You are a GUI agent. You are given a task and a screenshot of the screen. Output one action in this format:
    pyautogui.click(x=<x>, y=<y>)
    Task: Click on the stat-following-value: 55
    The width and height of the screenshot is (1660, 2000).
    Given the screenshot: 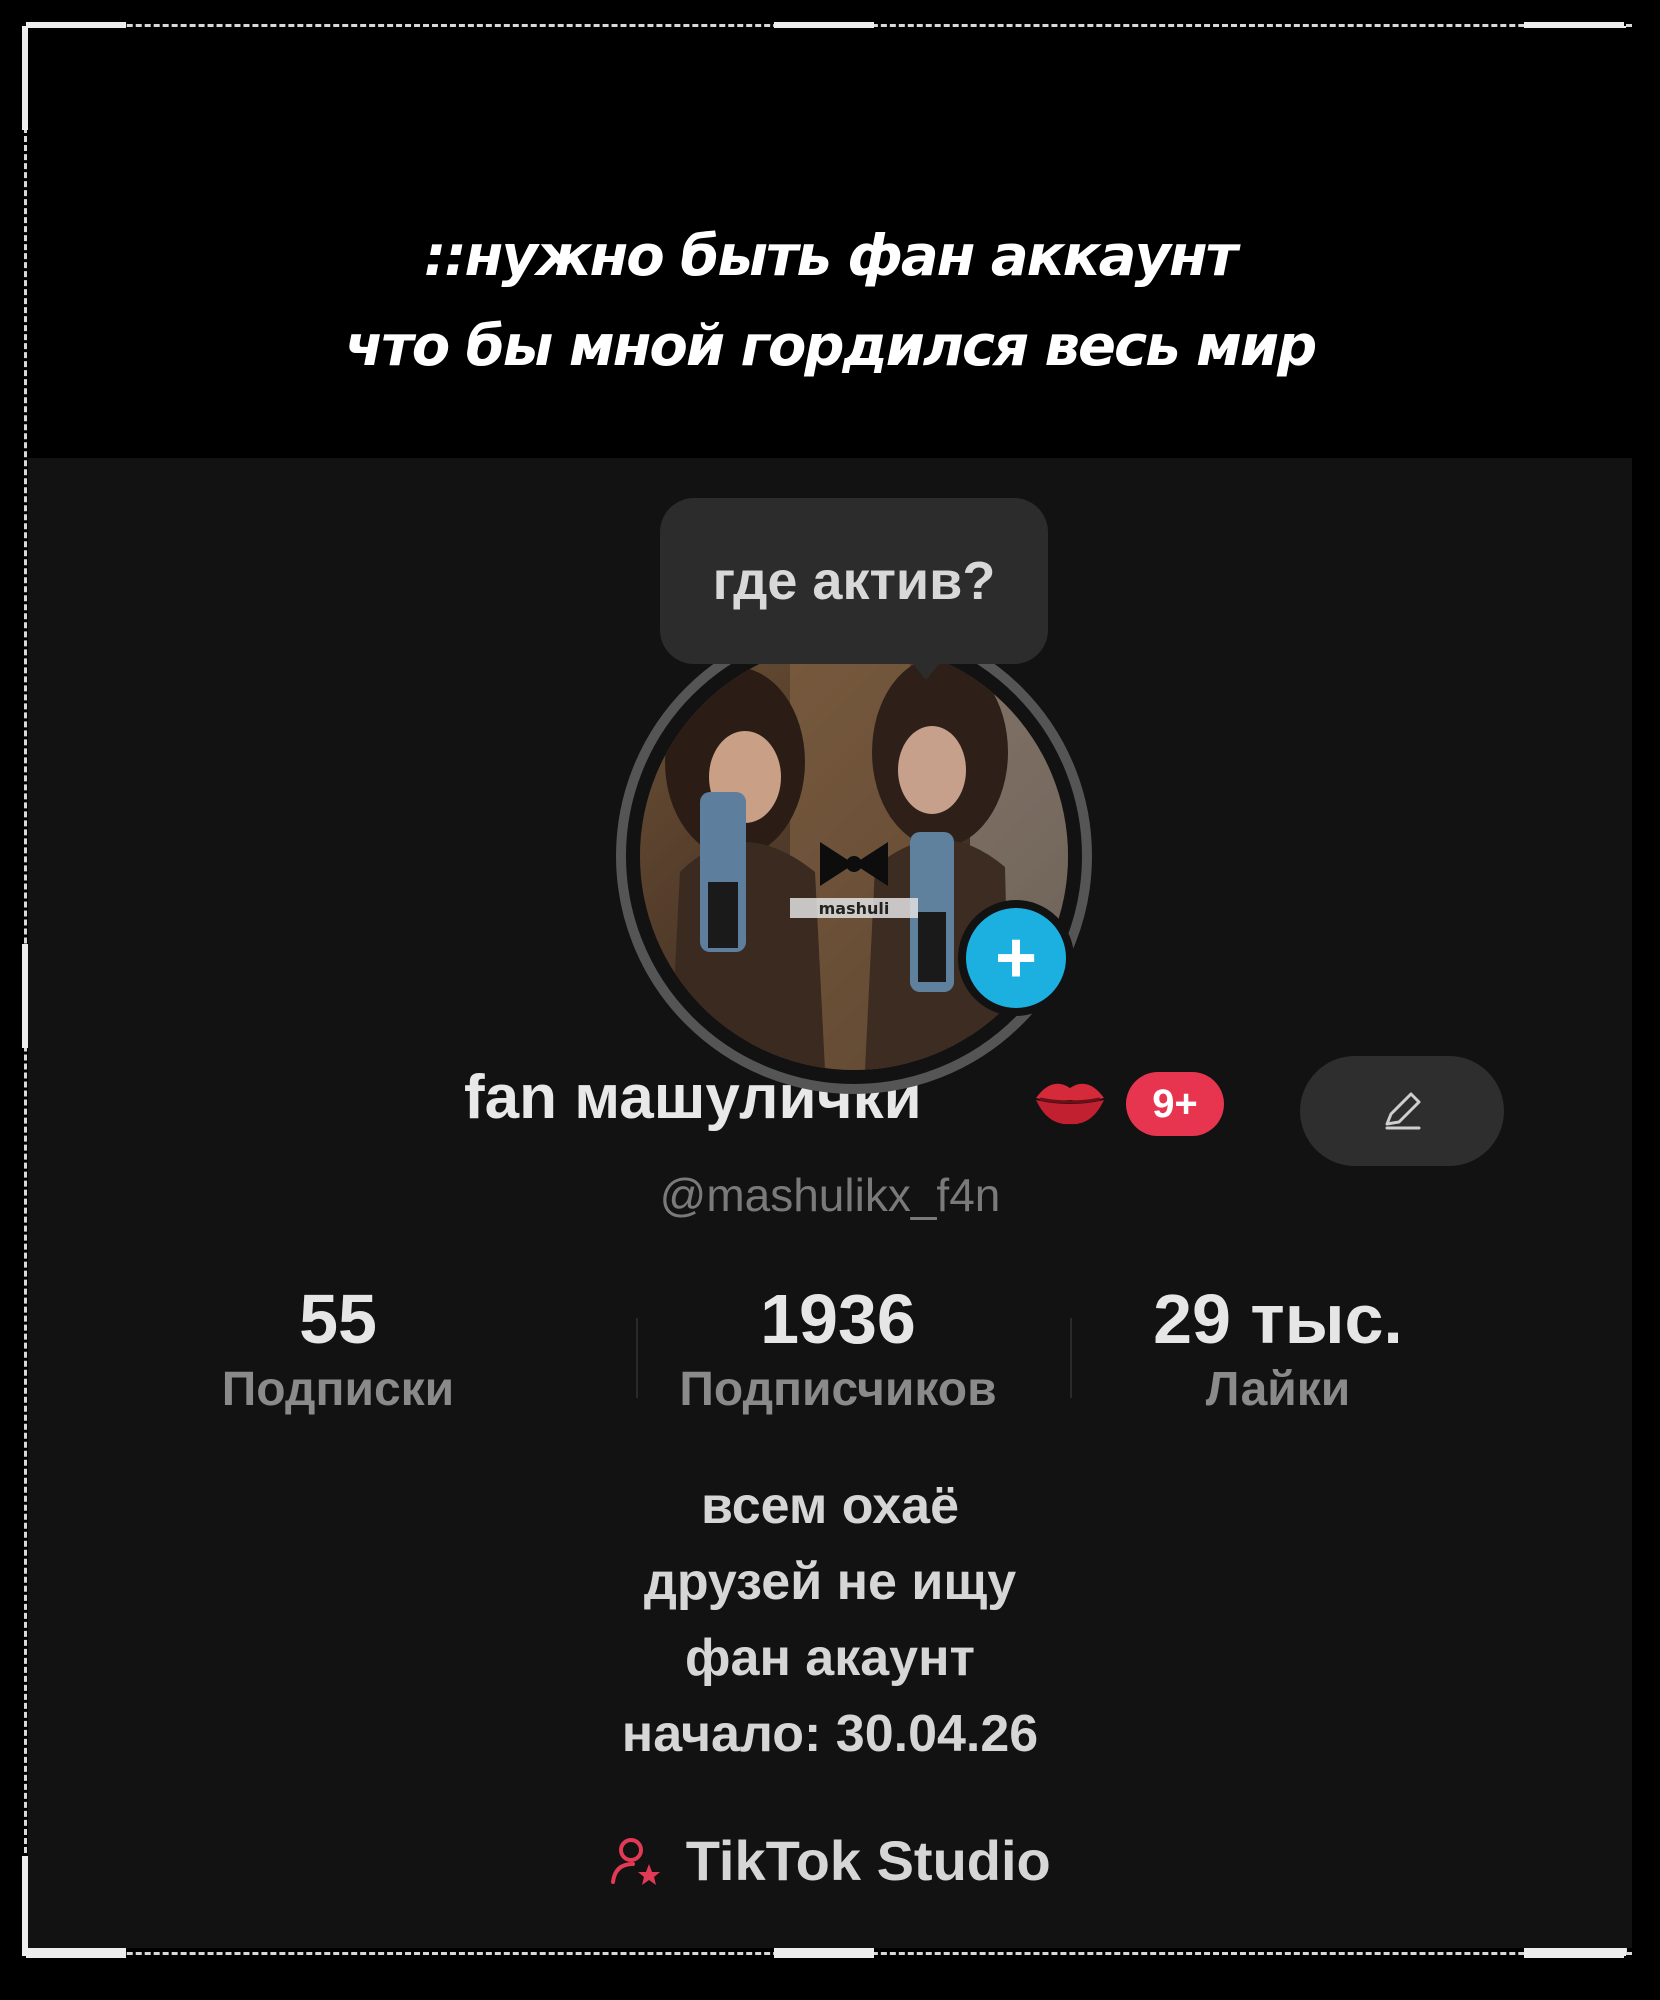 What is the action you would take?
    pyautogui.click(x=338, y=1319)
    